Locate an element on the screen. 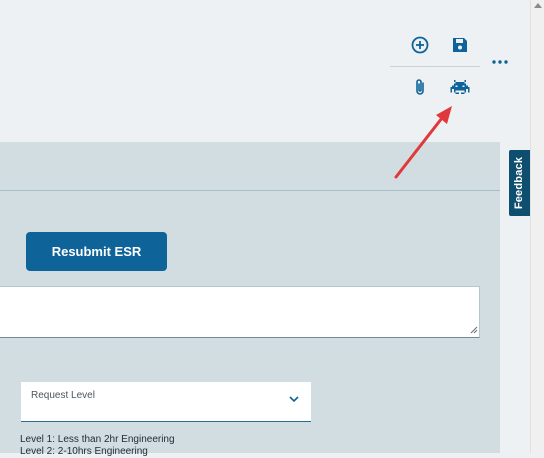  more-options-button is located at coordinates (500, 62).